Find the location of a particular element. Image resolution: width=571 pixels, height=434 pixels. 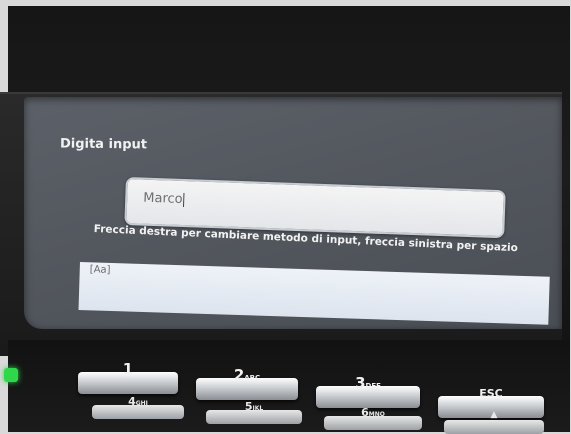

key-3-label: 3DEF is located at coordinates (368, 383).